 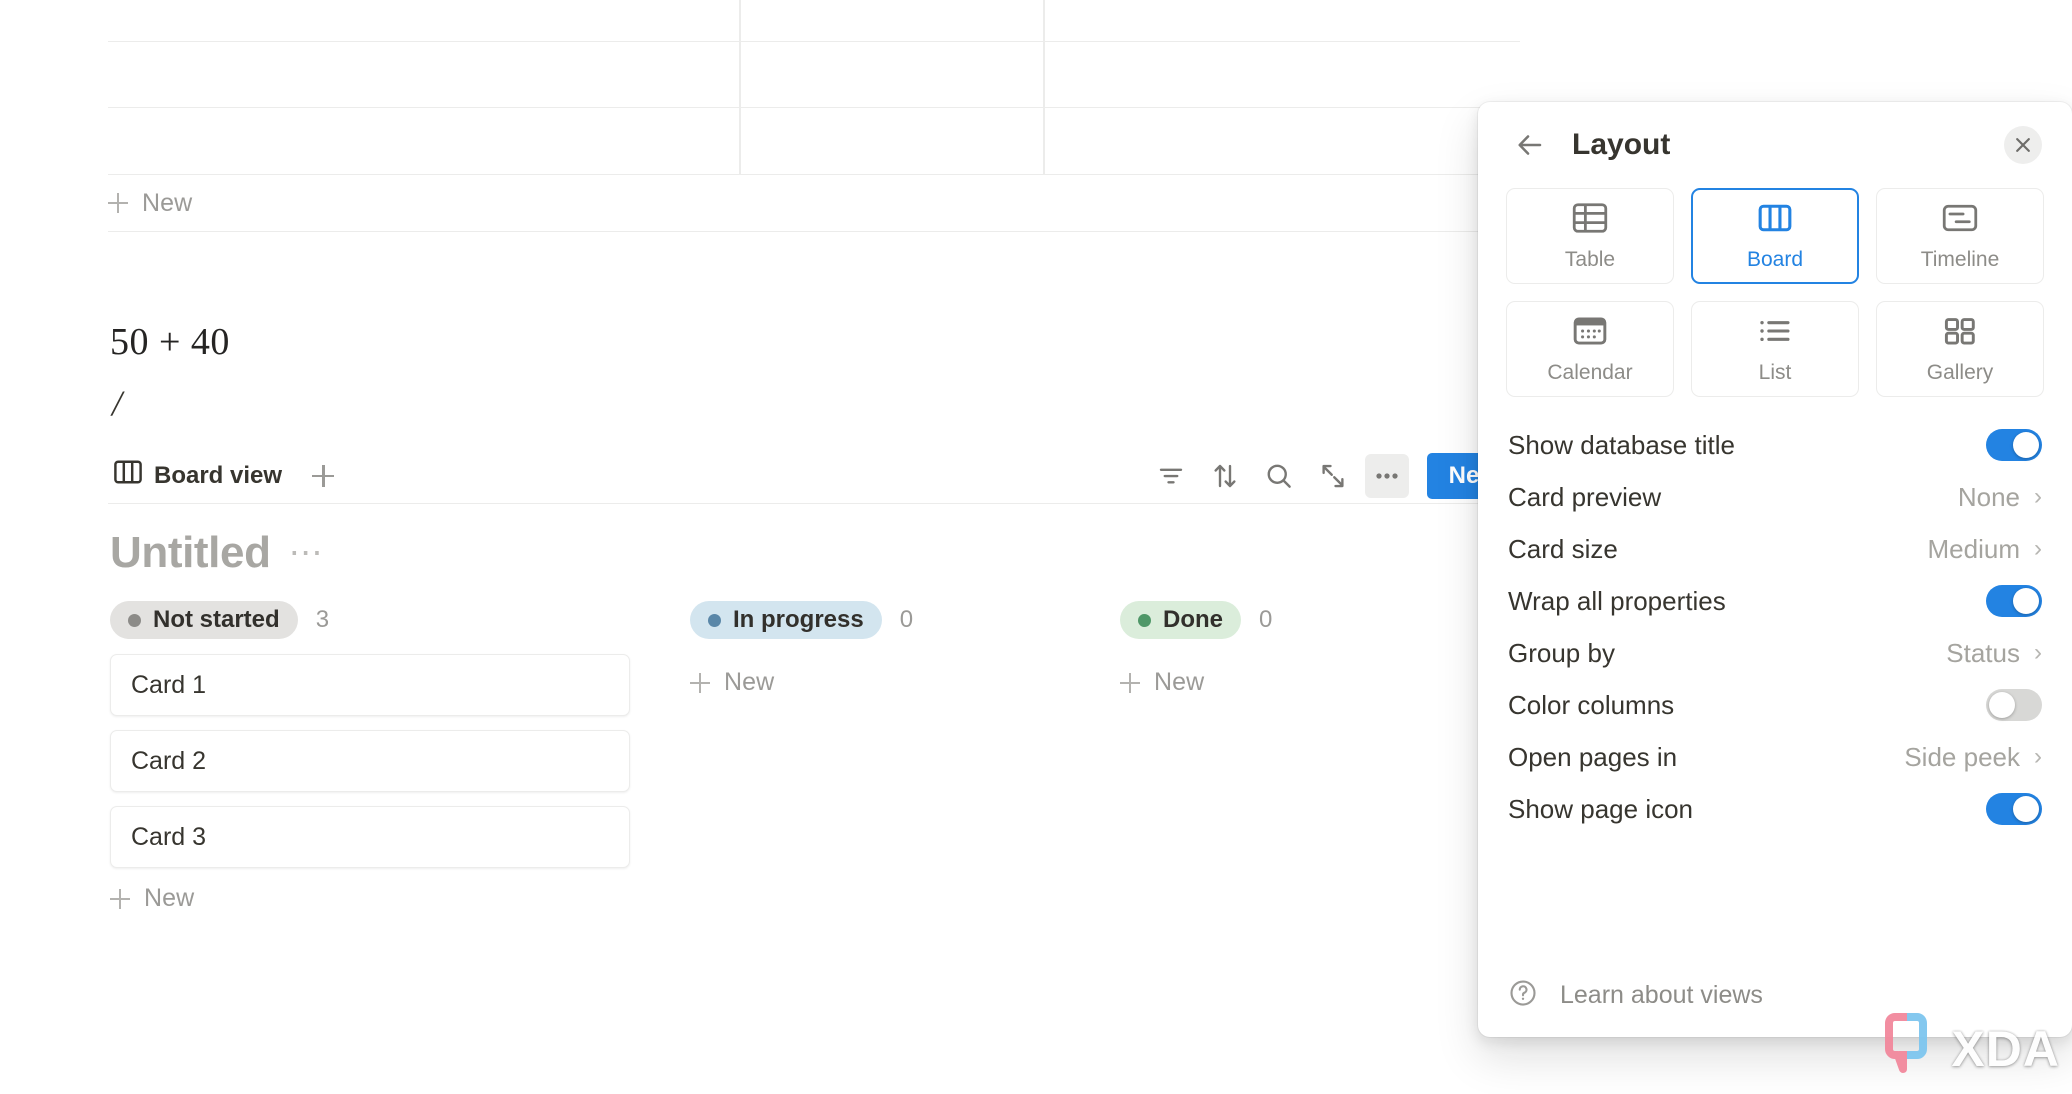 What do you see at coordinates (1775, 705) in the screenshot?
I see `setting-color-columns: Color columns` at bounding box center [1775, 705].